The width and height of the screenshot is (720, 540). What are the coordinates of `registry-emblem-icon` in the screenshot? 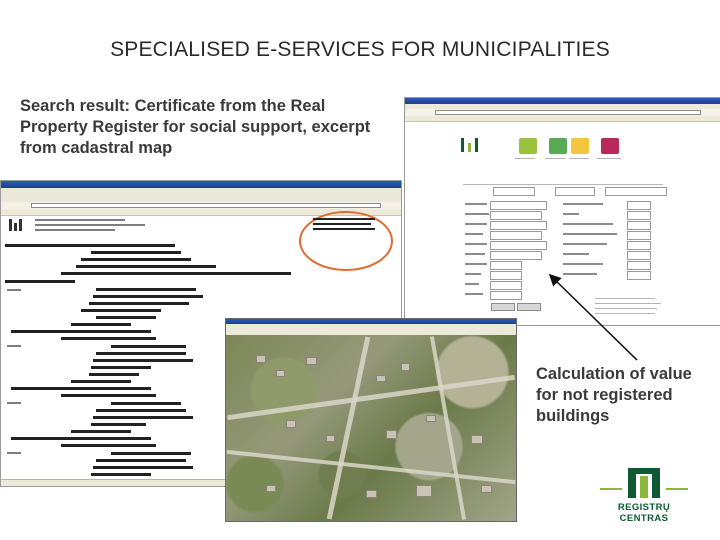 It's located at (644, 483).